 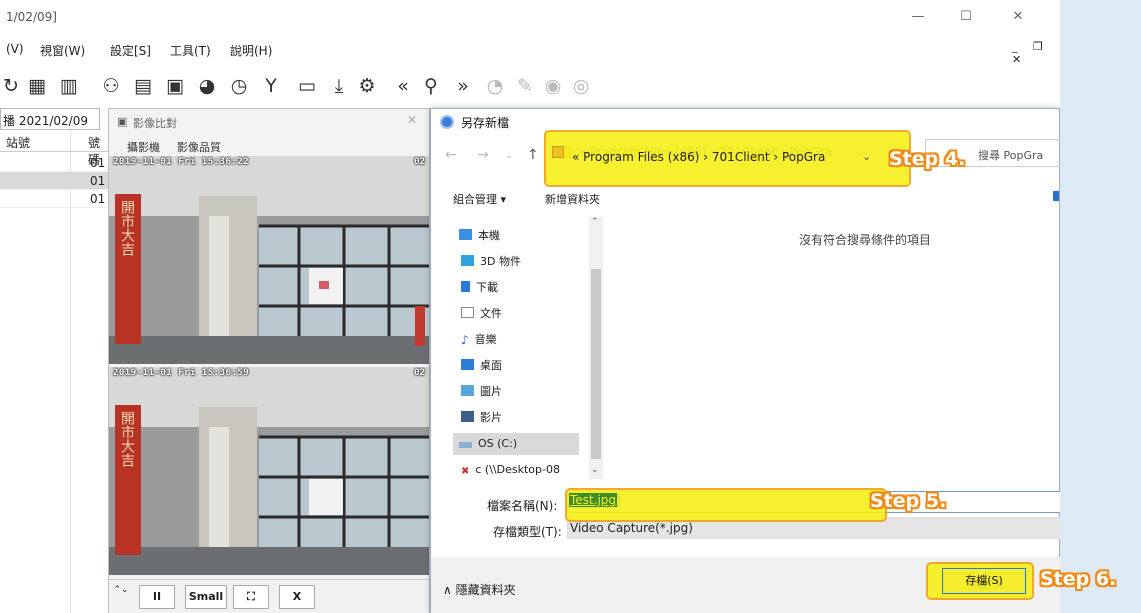 What do you see at coordinates (491, 261) in the screenshot?
I see `tree-item-3d-objects: 3D 物件` at bounding box center [491, 261].